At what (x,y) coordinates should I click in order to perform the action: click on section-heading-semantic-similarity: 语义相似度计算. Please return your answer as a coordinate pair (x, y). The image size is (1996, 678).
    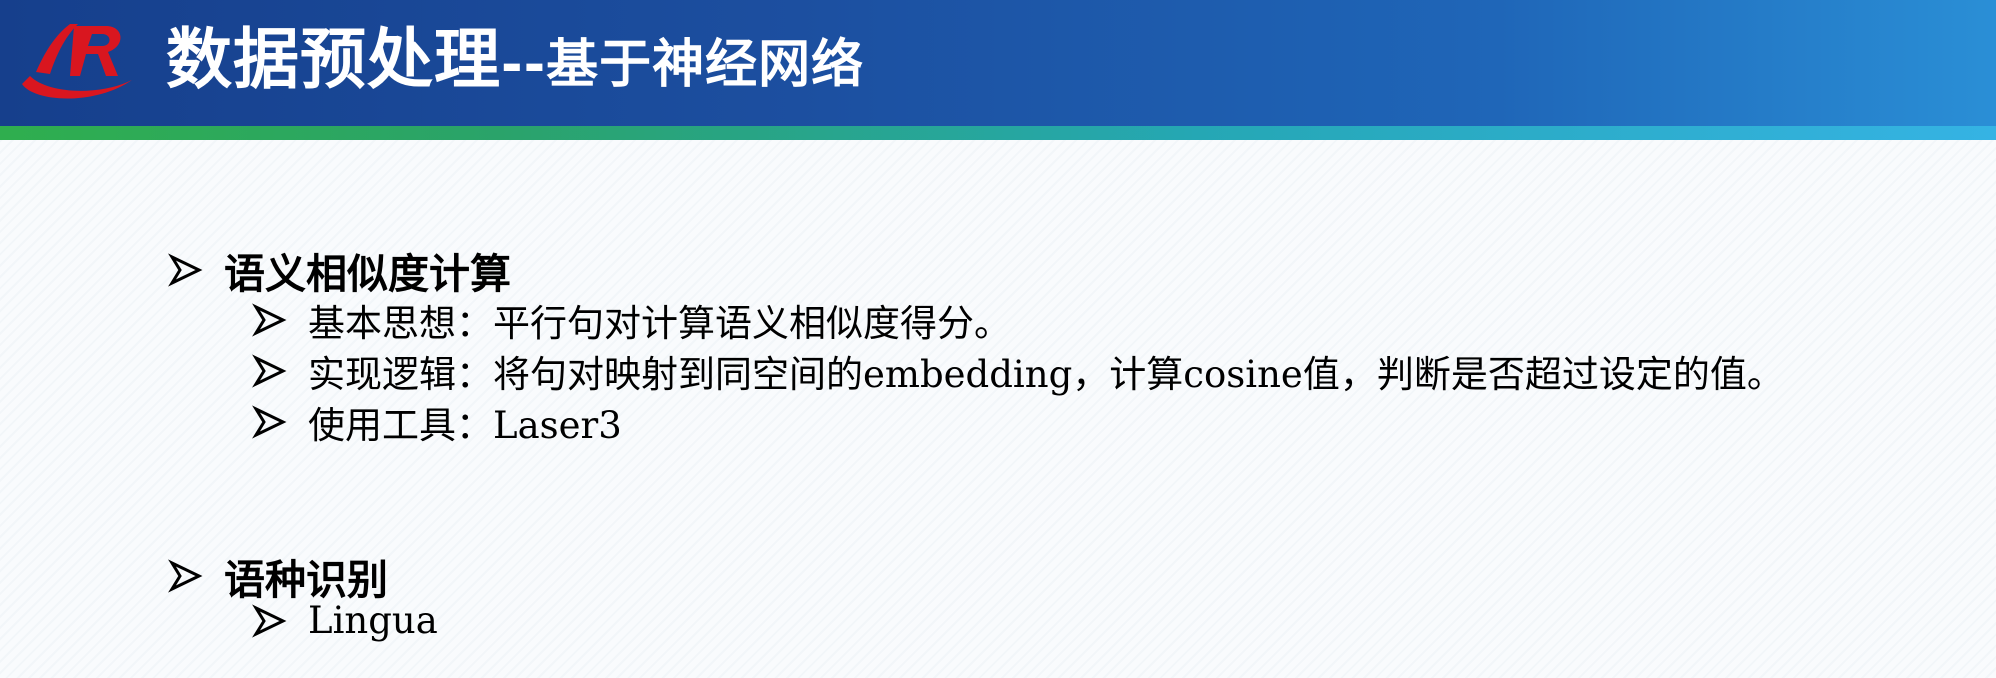
    Looking at the image, I should click on (339, 270).